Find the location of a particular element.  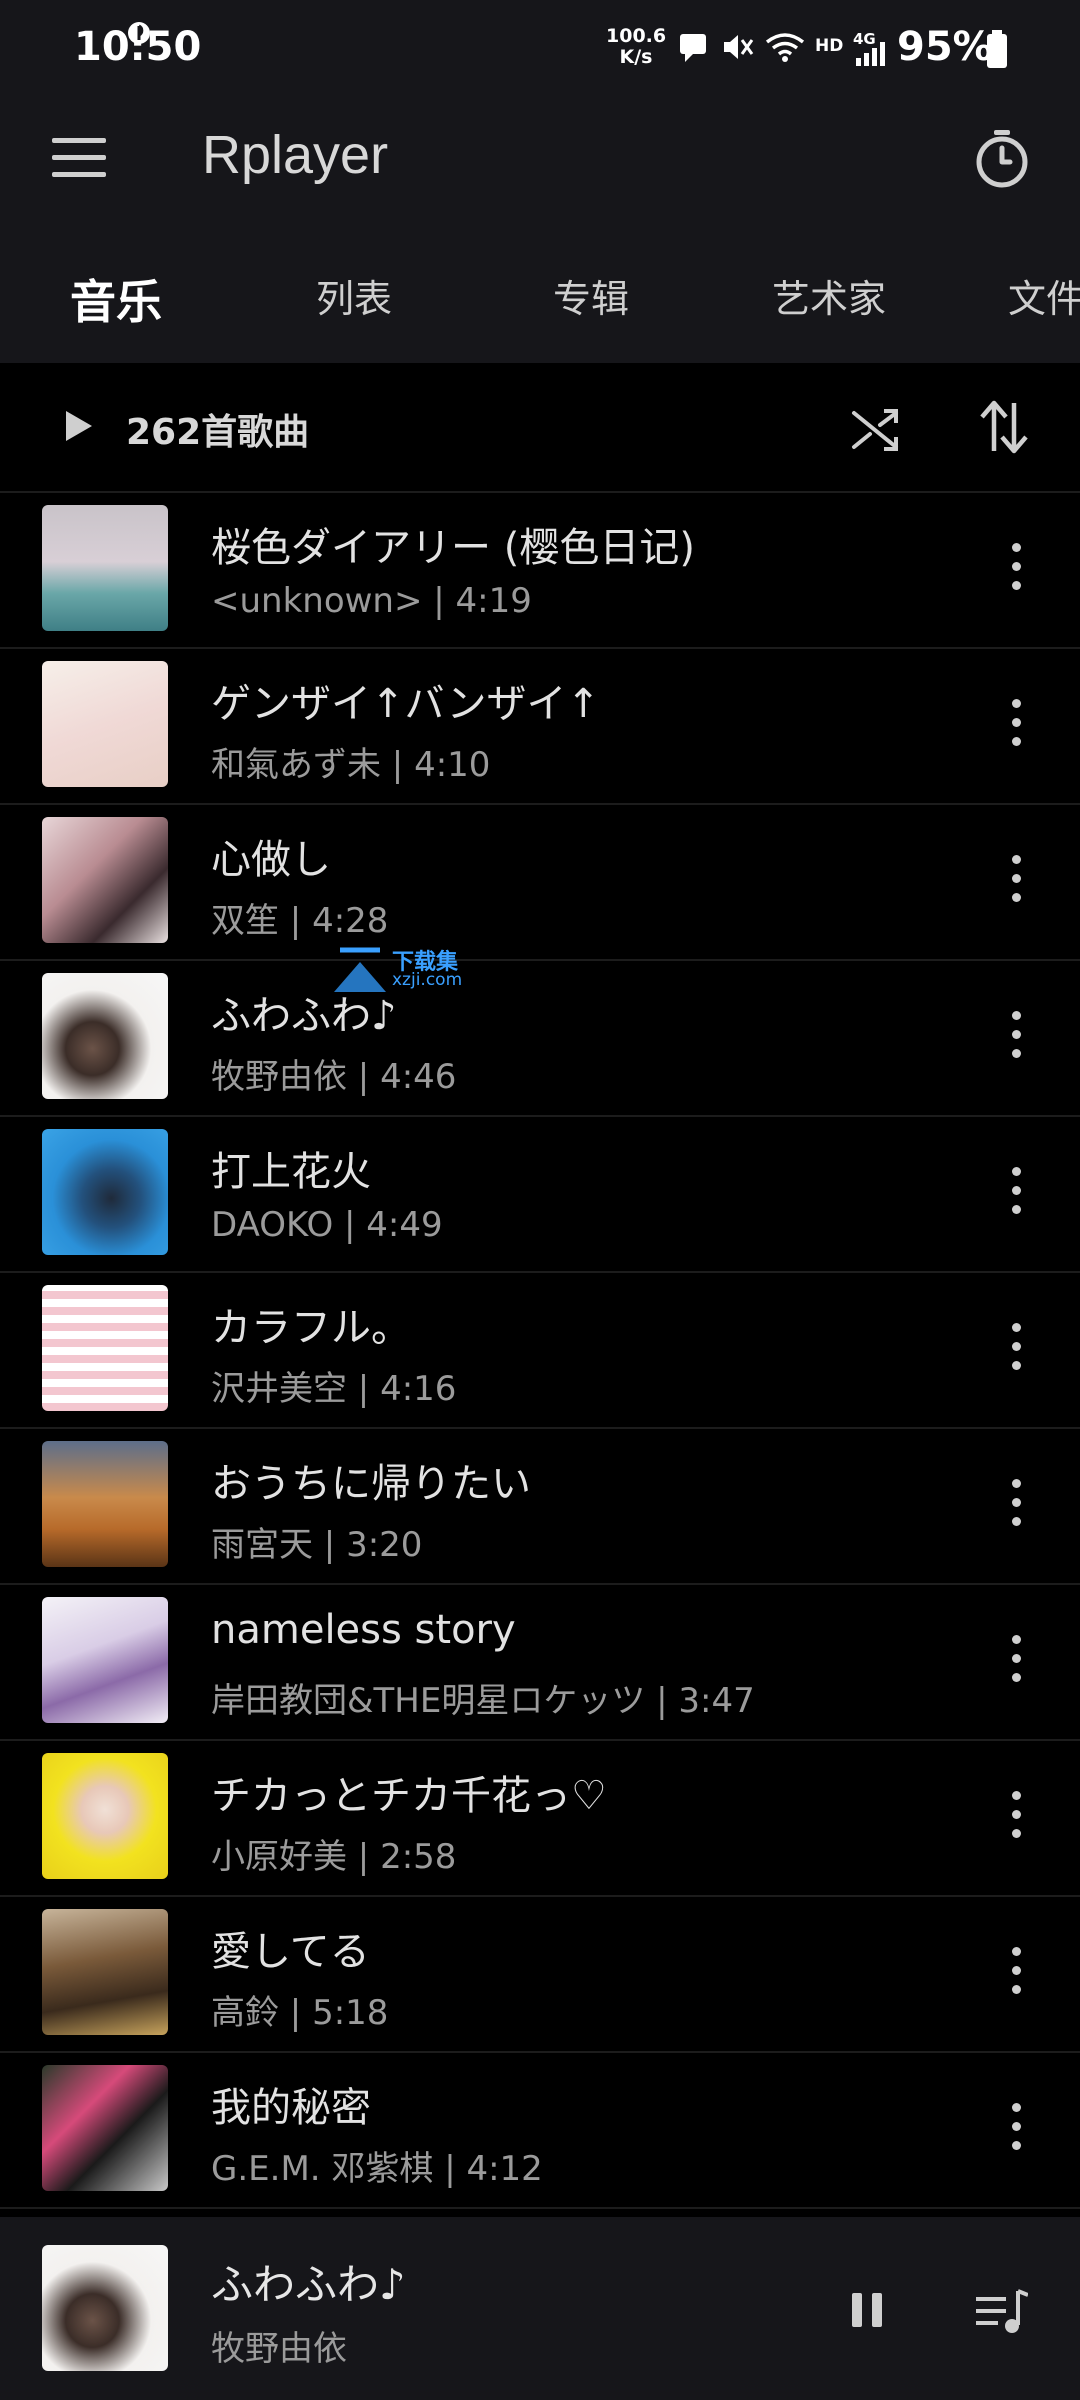

song-subtitle: DAOKO | 4:49 is located at coordinates (327, 1225).